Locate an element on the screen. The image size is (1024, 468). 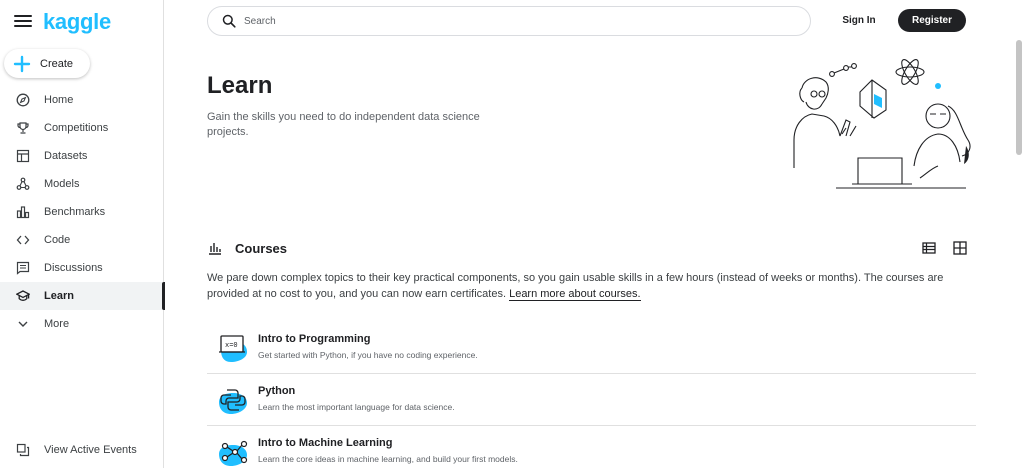
sidebar-item-label: Benchmarks is located at coordinates (75, 212).